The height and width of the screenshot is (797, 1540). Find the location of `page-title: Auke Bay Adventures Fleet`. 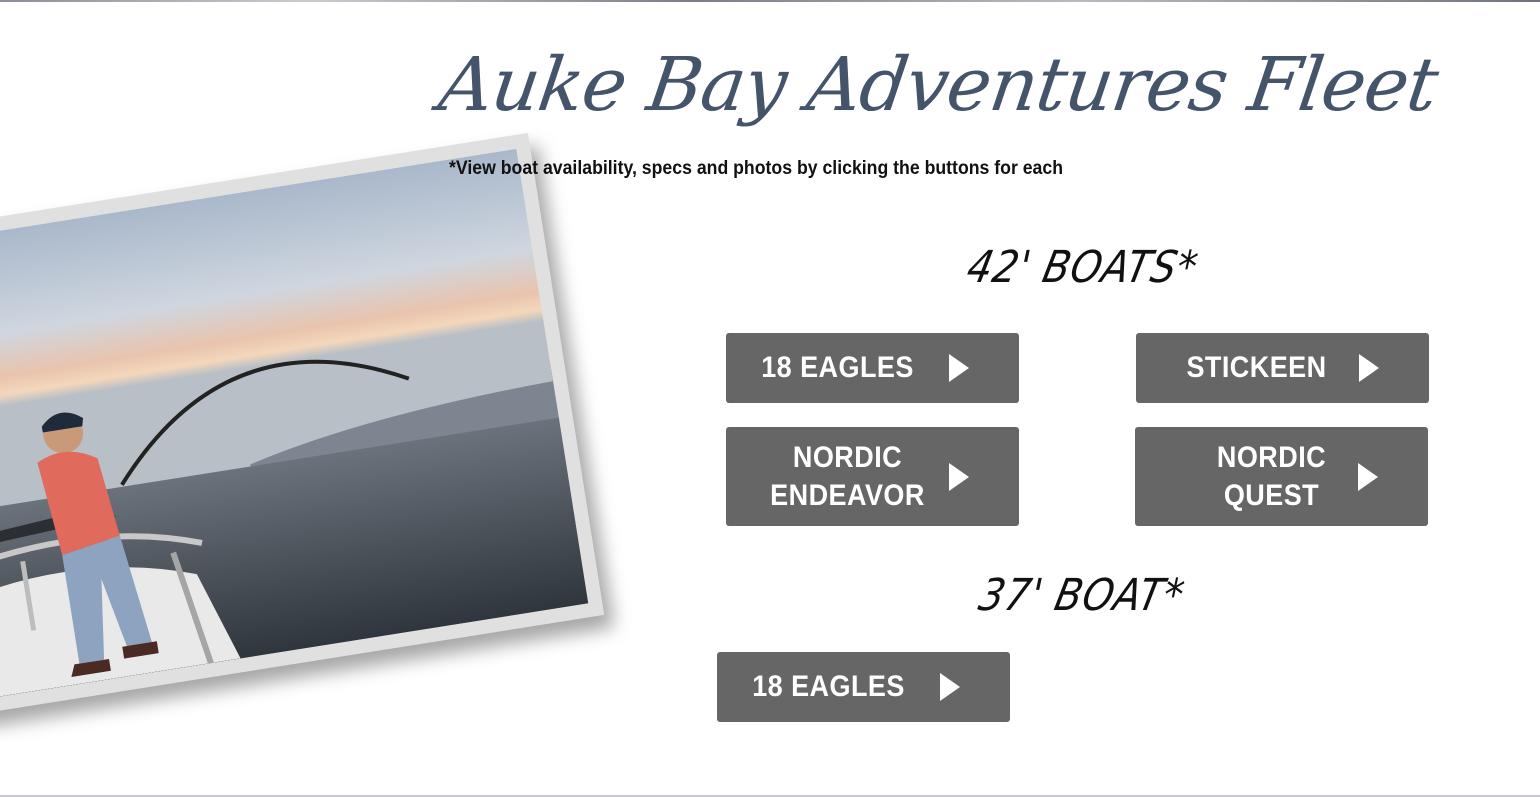

page-title: Auke Bay Adventures Fleet is located at coordinates (938, 85).